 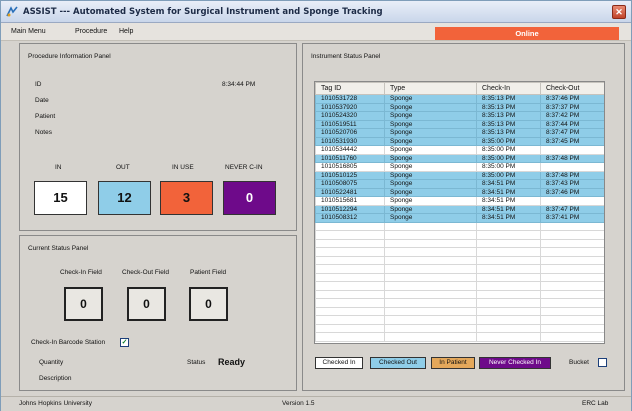 I want to click on count-in-use: 3, so click(x=186, y=198).